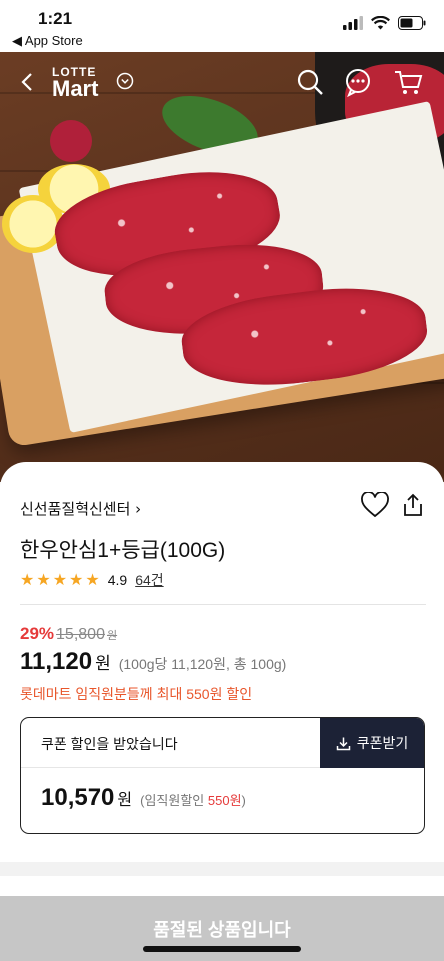 The image size is (444, 961). I want to click on logo-line2: Mart, so click(75, 88).